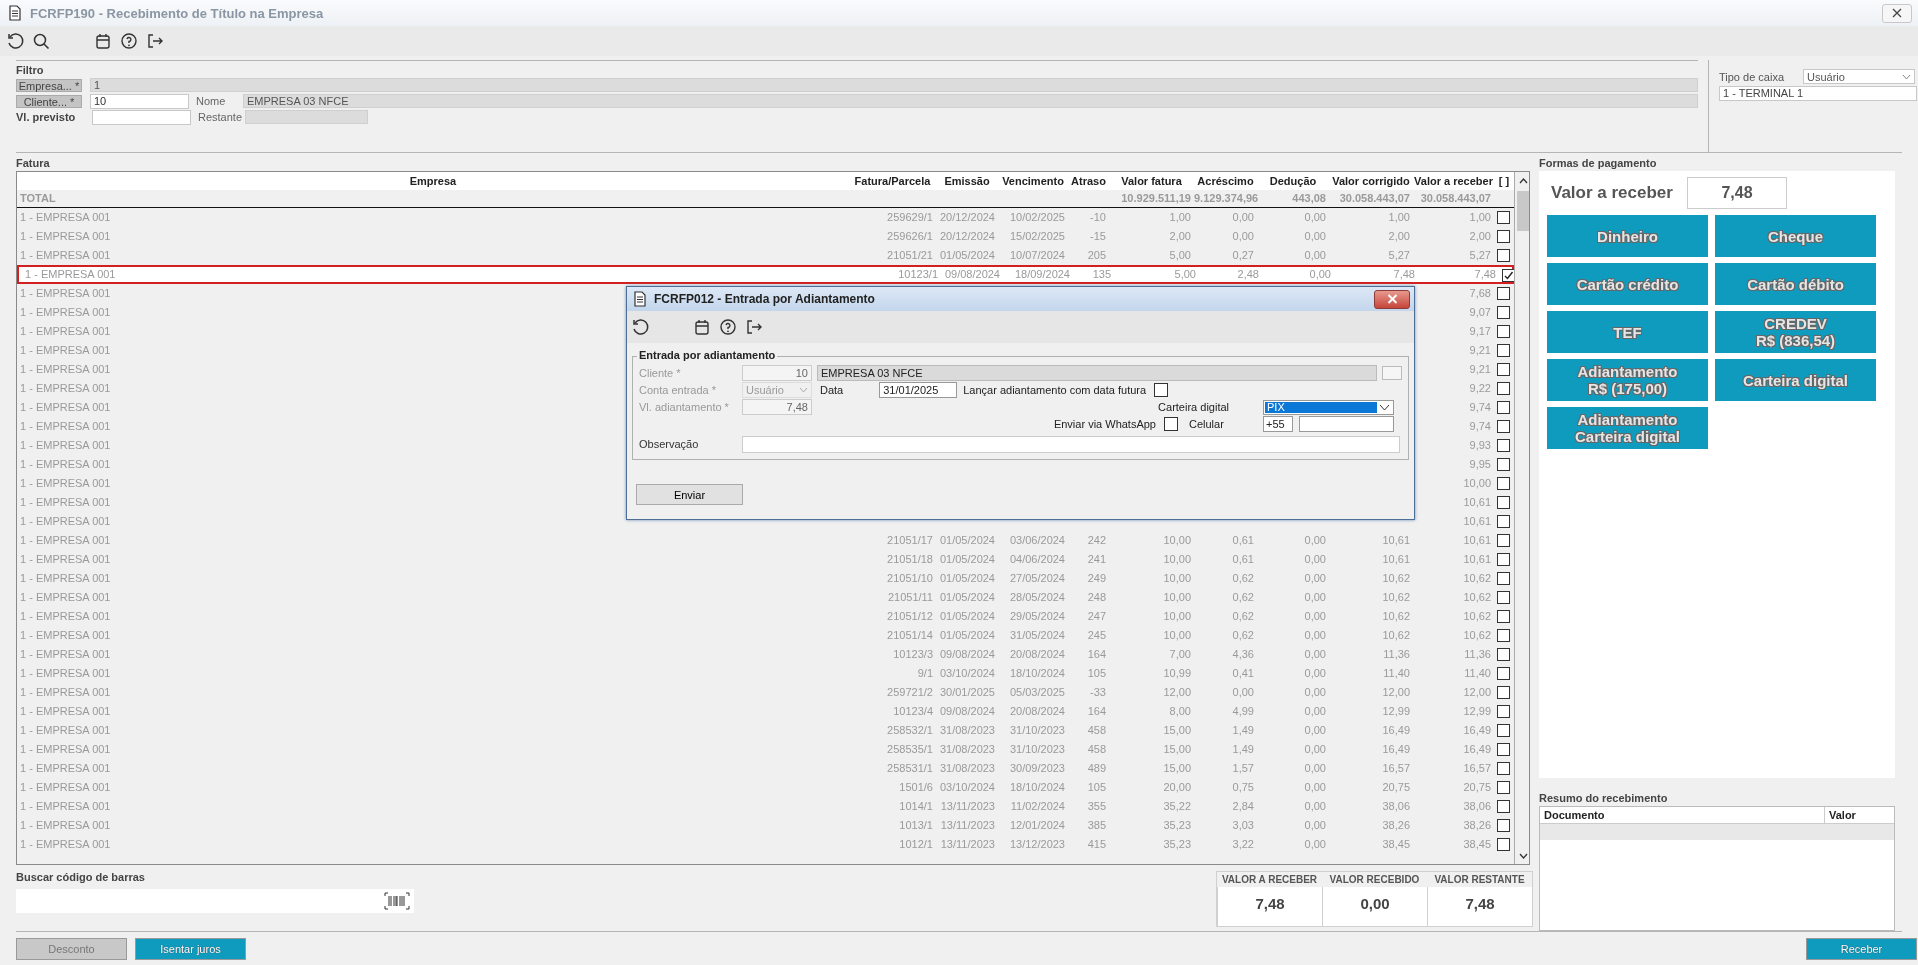 The height and width of the screenshot is (965, 1918). Describe the element at coordinates (215, 901) in the screenshot. I see `barcode-field` at that location.